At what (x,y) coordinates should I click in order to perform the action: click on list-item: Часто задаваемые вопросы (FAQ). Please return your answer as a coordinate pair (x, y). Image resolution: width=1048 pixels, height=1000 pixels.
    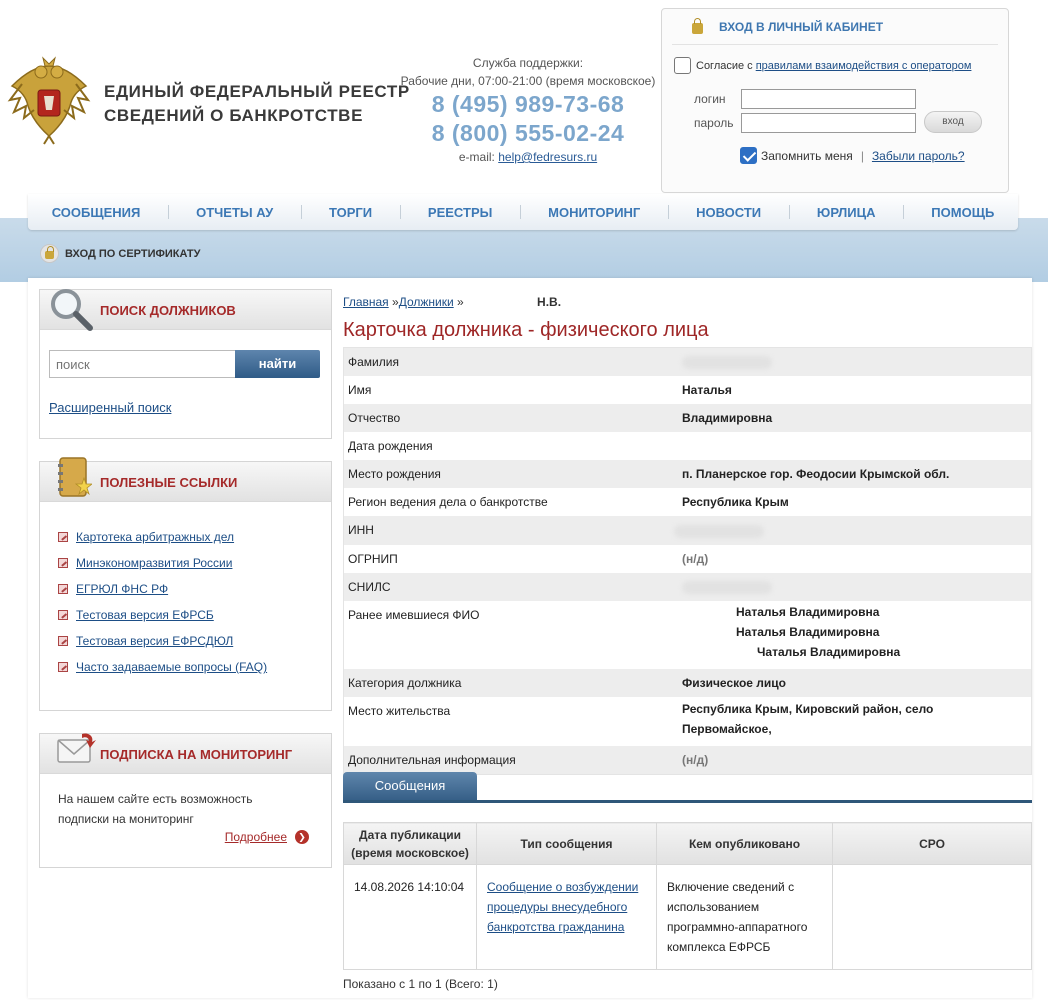
    Looking at the image, I should click on (162, 667).